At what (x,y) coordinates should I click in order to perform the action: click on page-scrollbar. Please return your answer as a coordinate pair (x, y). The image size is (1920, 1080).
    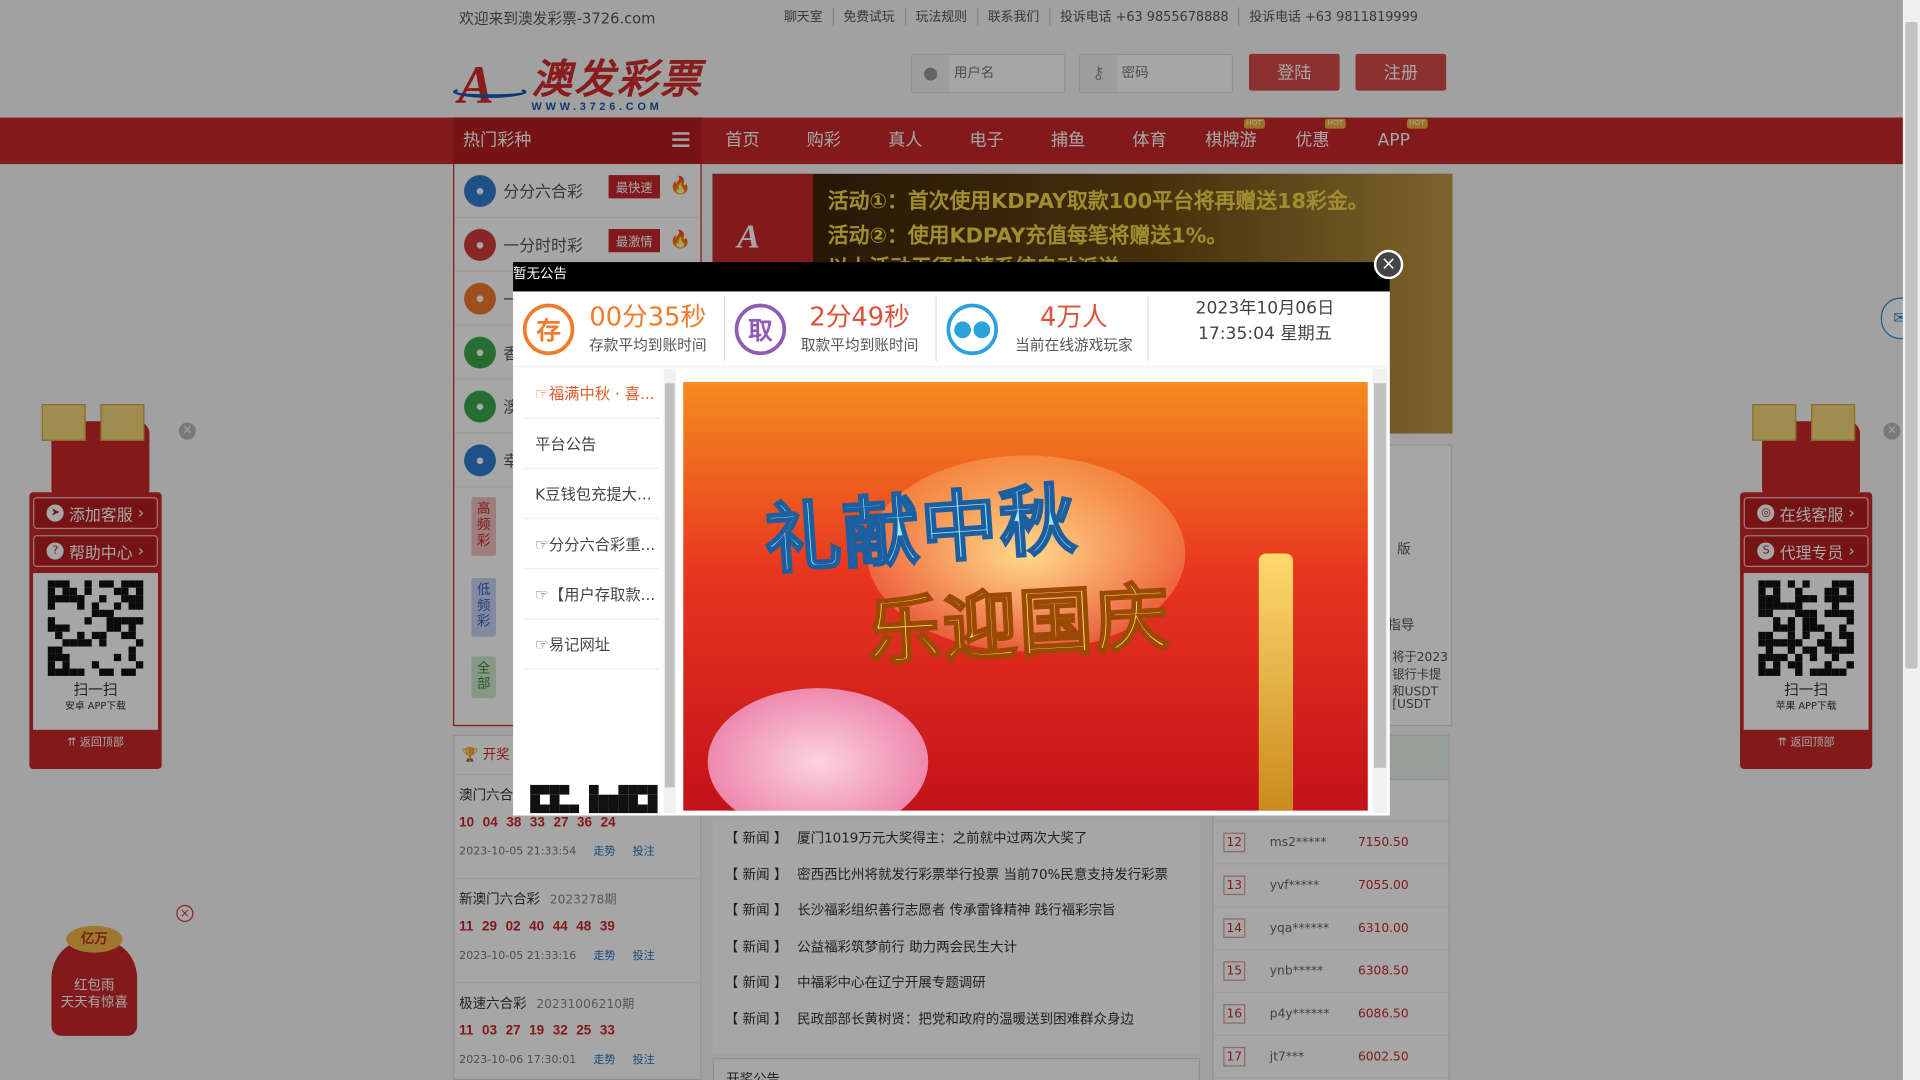
    Looking at the image, I should click on (1911, 540).